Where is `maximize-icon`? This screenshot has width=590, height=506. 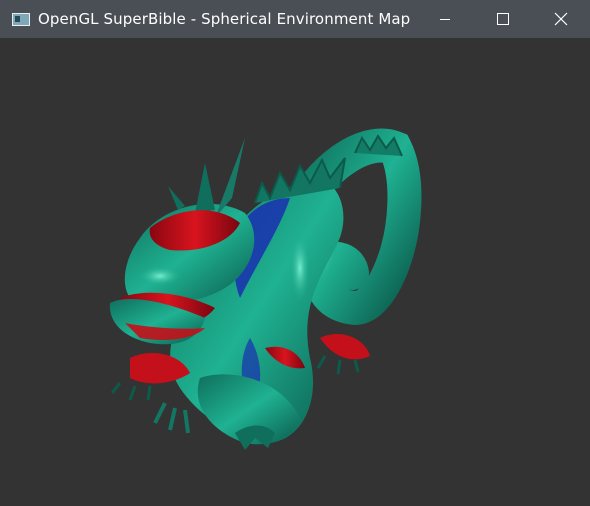
maximize-icon is located at coordinates (503, 19).